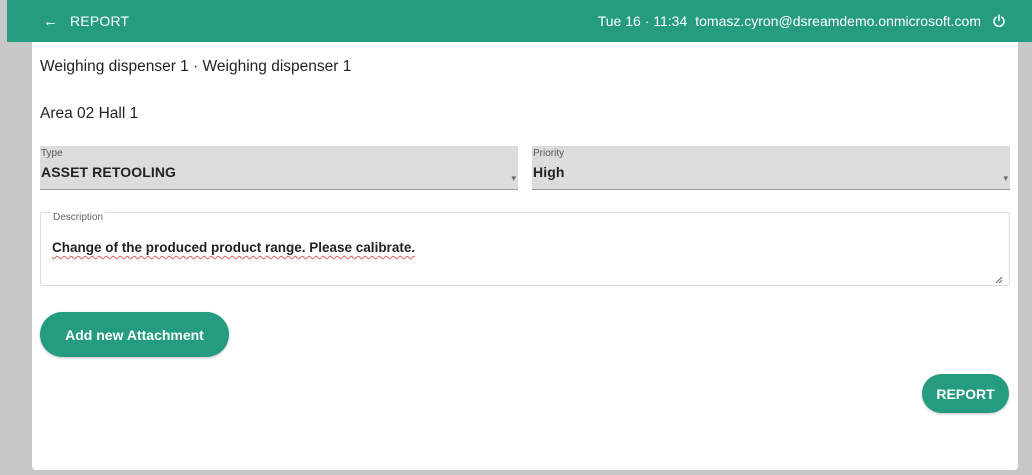 The height and width of the screenshot is (475, 1032). What do you see at coordinates (549, 172) in the screenshot?
I see `priority-value: High` at bounding box center [549, 172].